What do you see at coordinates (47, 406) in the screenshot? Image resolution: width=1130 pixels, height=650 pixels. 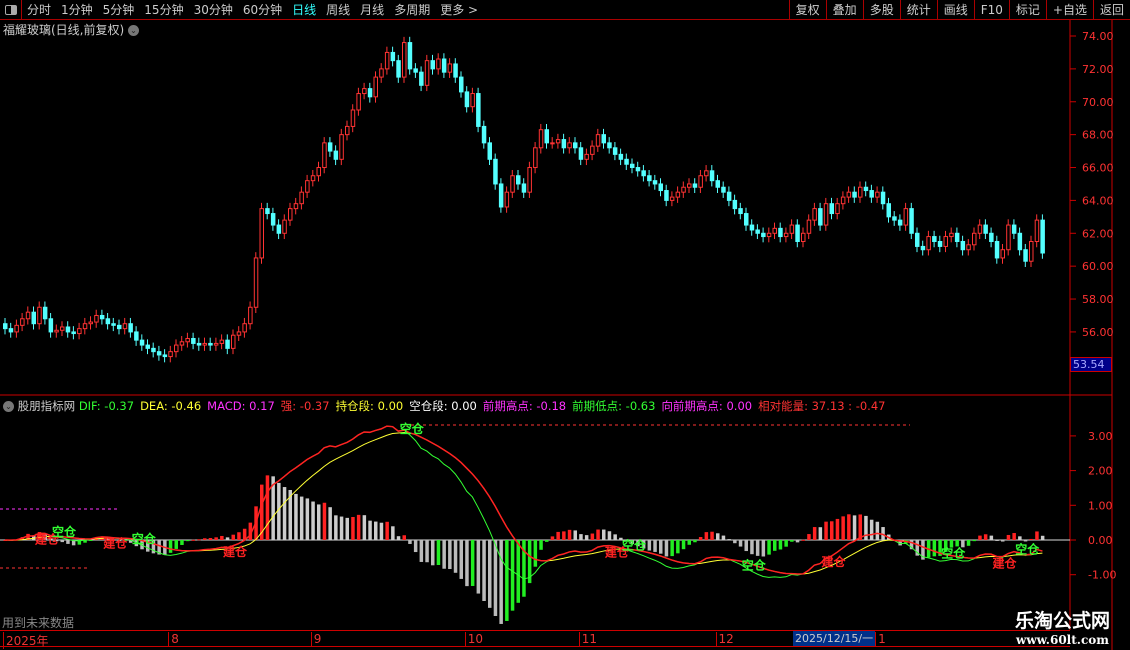 I see `indicator-name: 股朋指标网` at bounding box center [47, 406].